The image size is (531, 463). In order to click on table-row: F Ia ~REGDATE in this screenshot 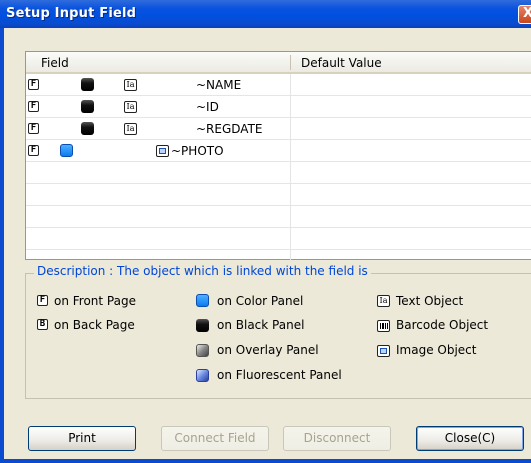, I will do `click(278, 129)`.